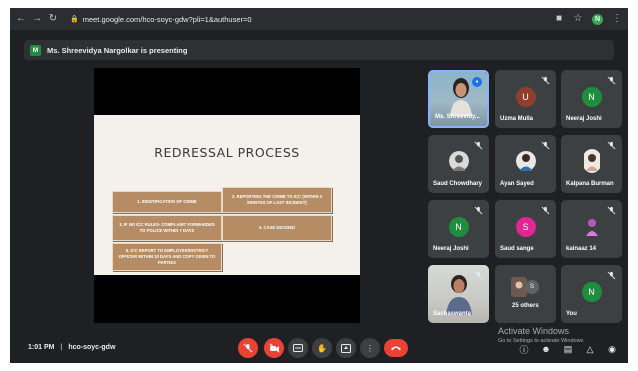 This screenshot has height=371, width=638. I want to click on presenter-avatar: M, so click(35, 50).